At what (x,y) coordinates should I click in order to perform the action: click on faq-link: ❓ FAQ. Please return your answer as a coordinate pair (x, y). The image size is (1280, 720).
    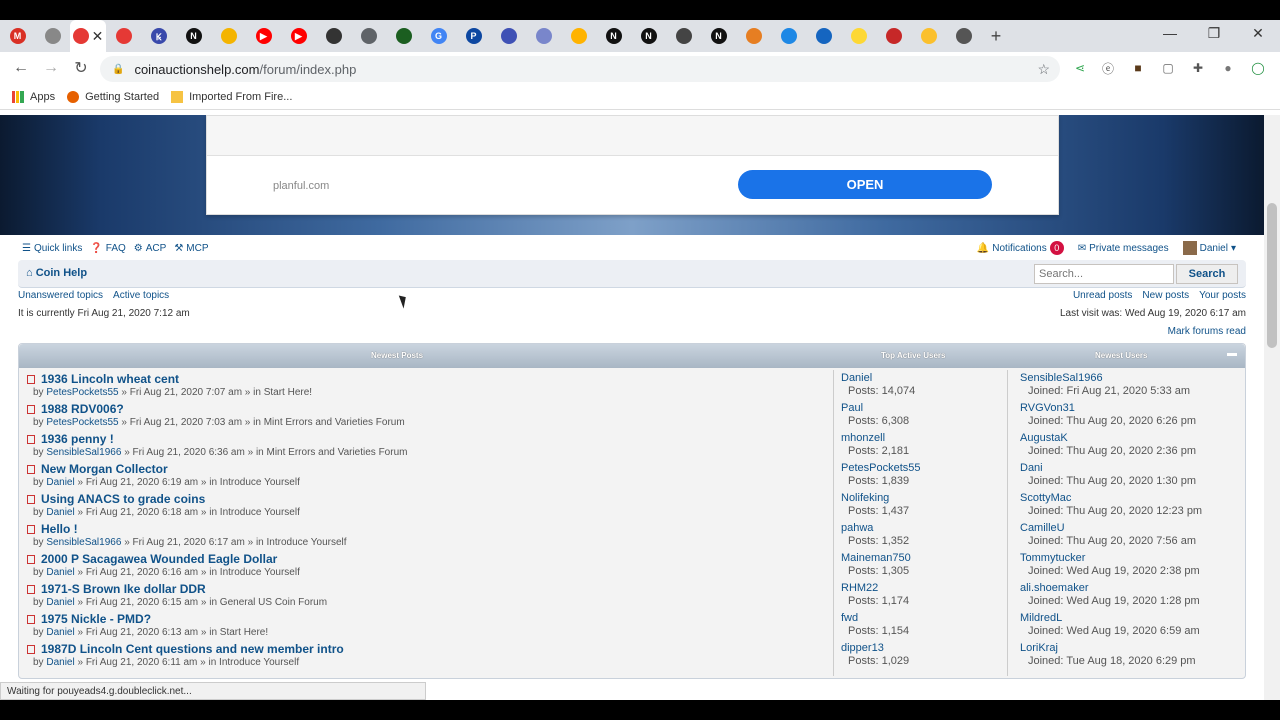
    Looking at the image, I should click on (107, 248).